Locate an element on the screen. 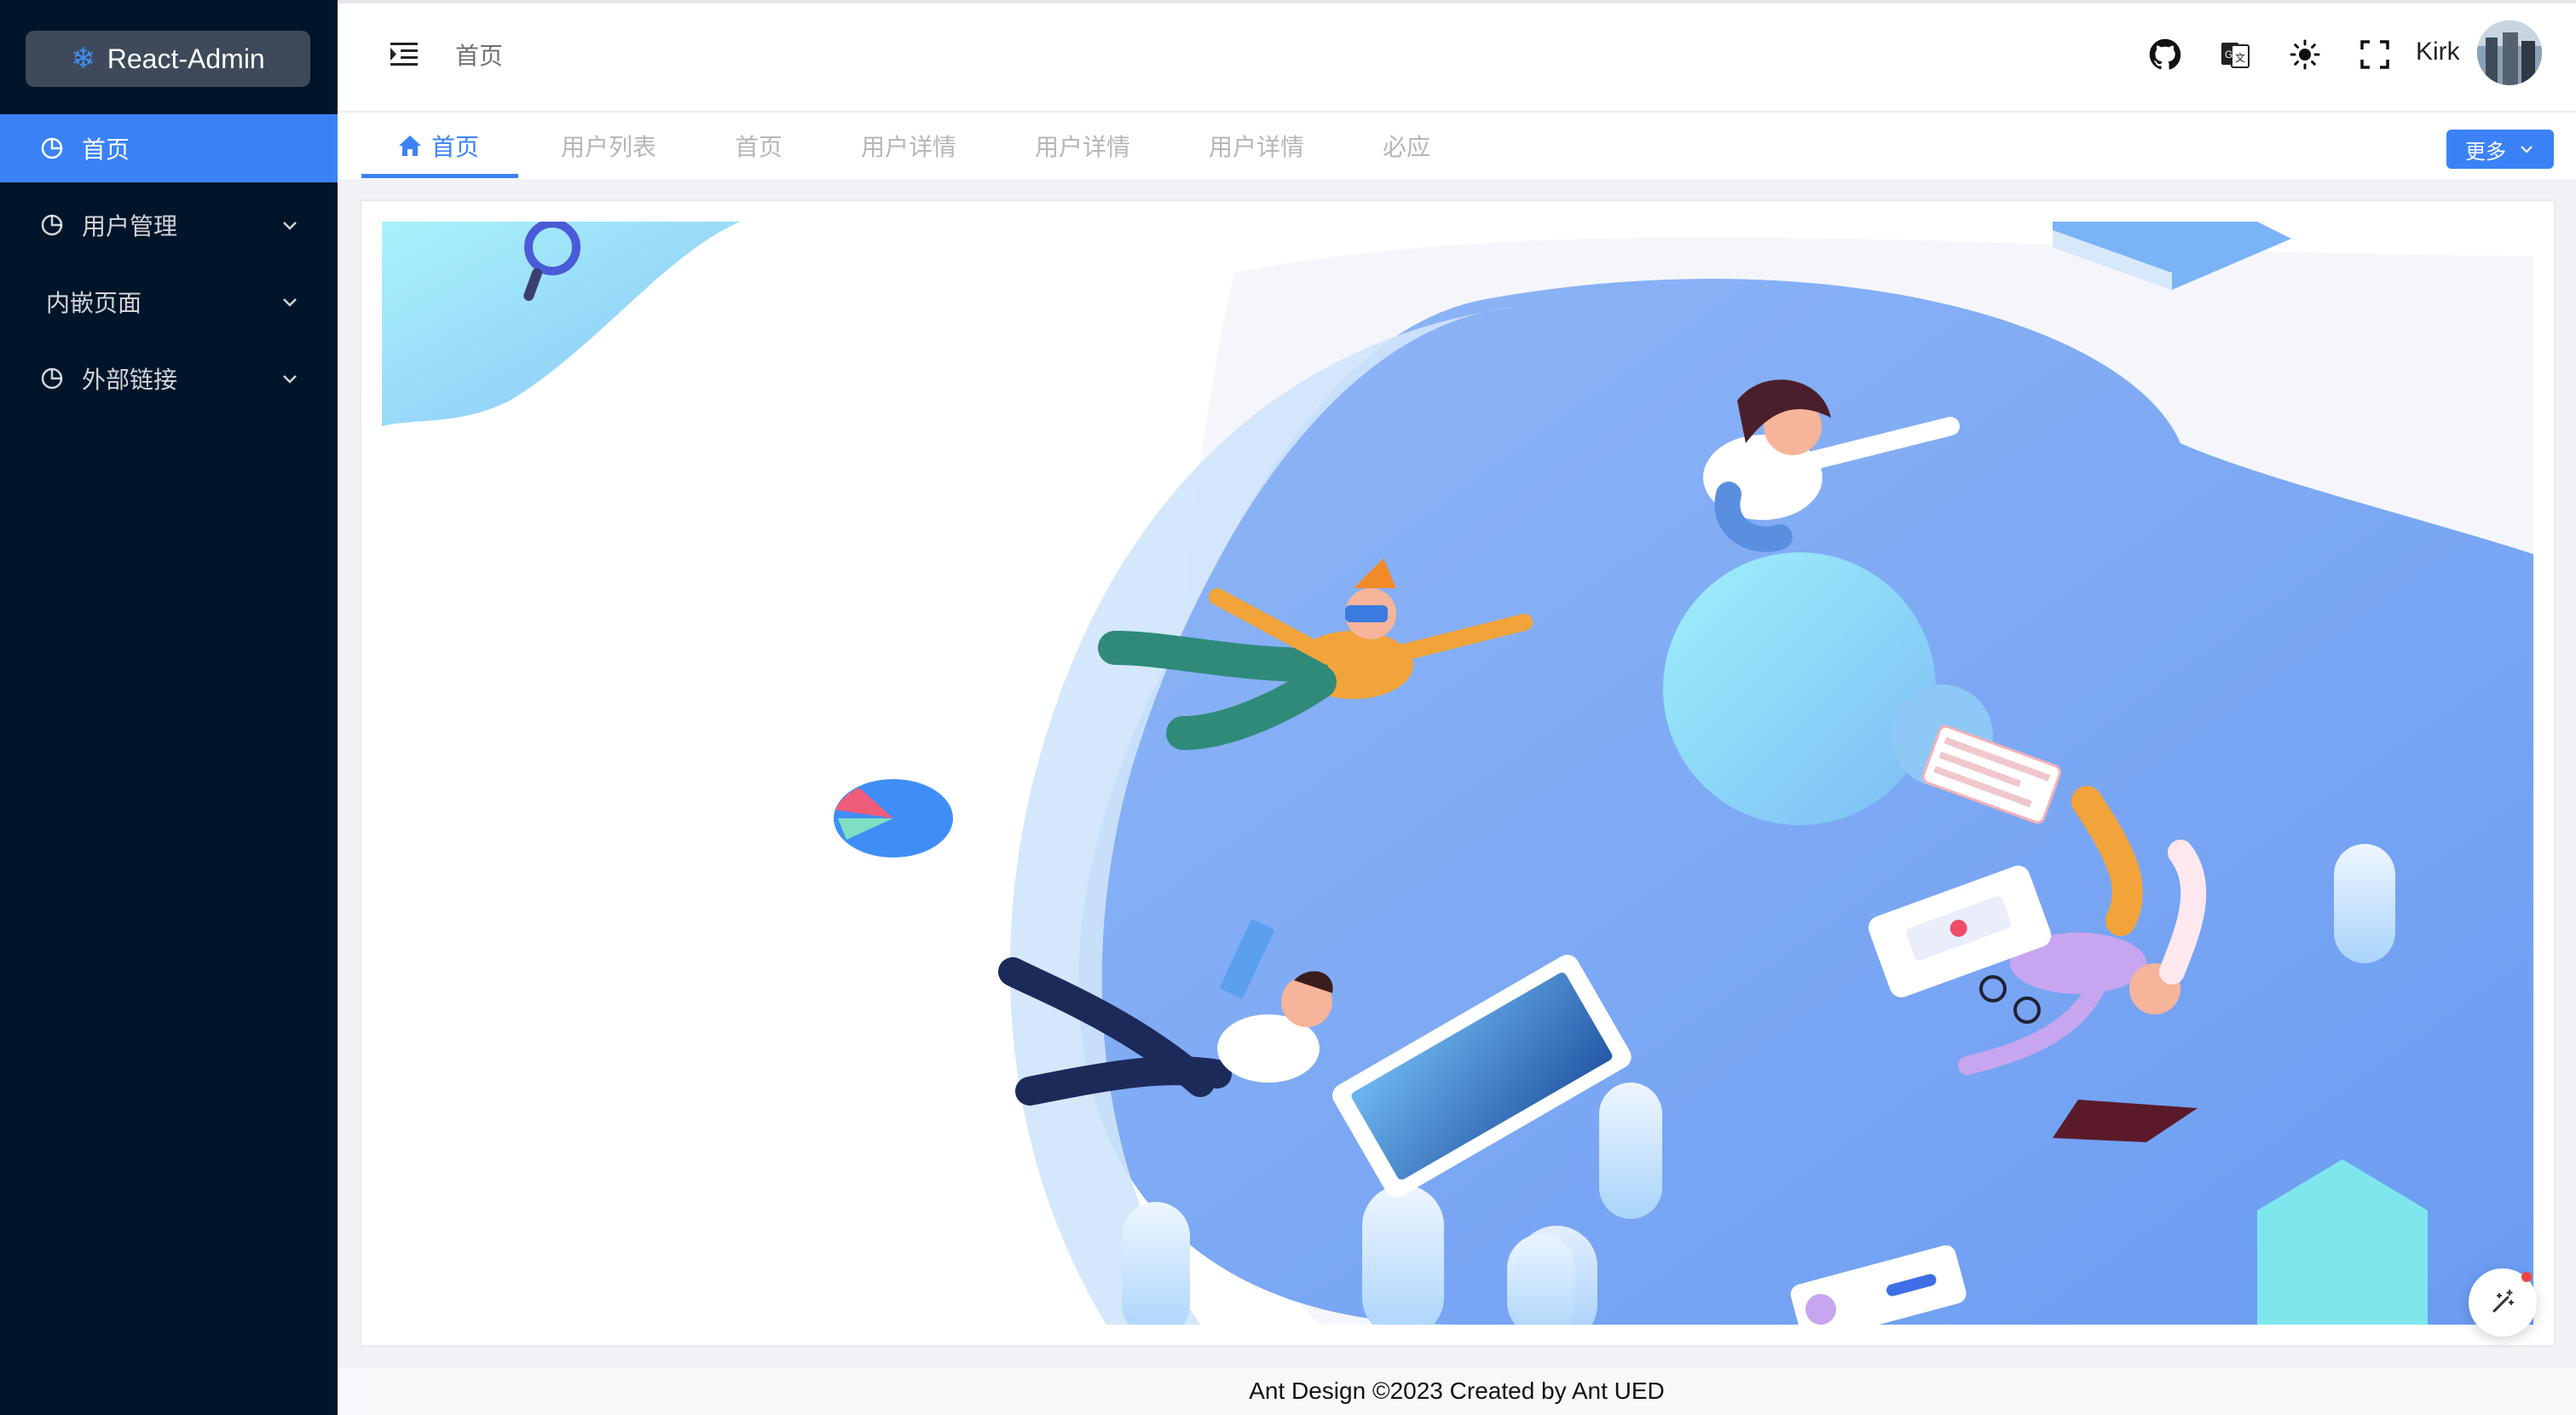 The image size is (2576, 1415). tab-home-2: 首页 is located at coordinates (759, 146).